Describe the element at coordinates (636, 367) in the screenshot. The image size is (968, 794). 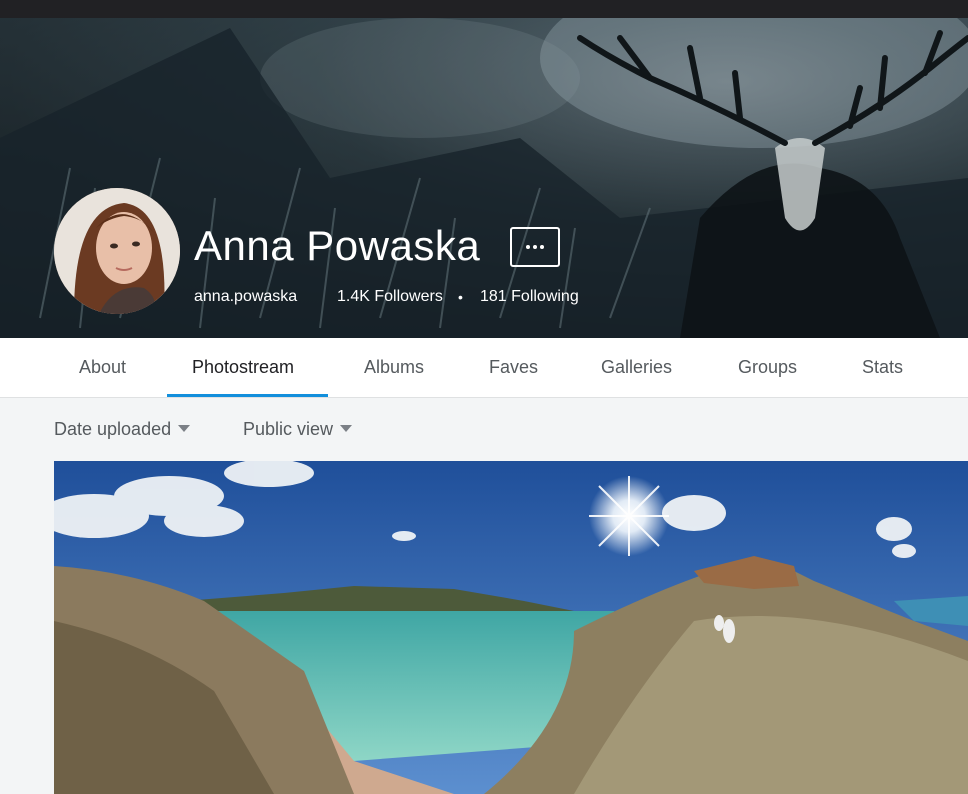
I see `tab-galleries: Galleries` at that location.